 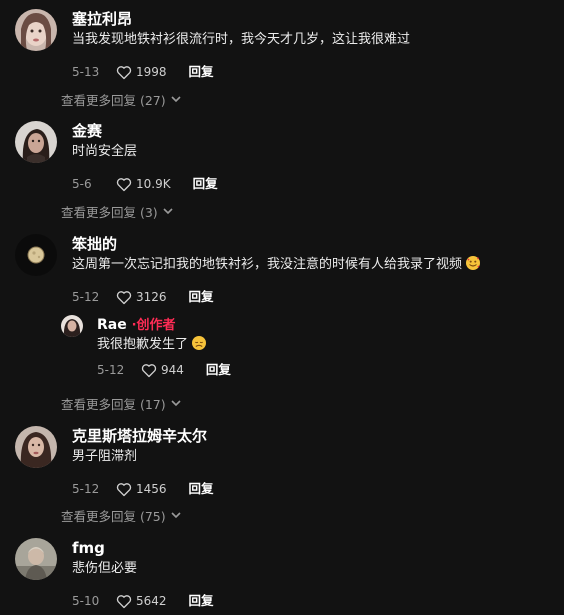 I want to click on username: 笨拙的, so click(x=94, y=244).